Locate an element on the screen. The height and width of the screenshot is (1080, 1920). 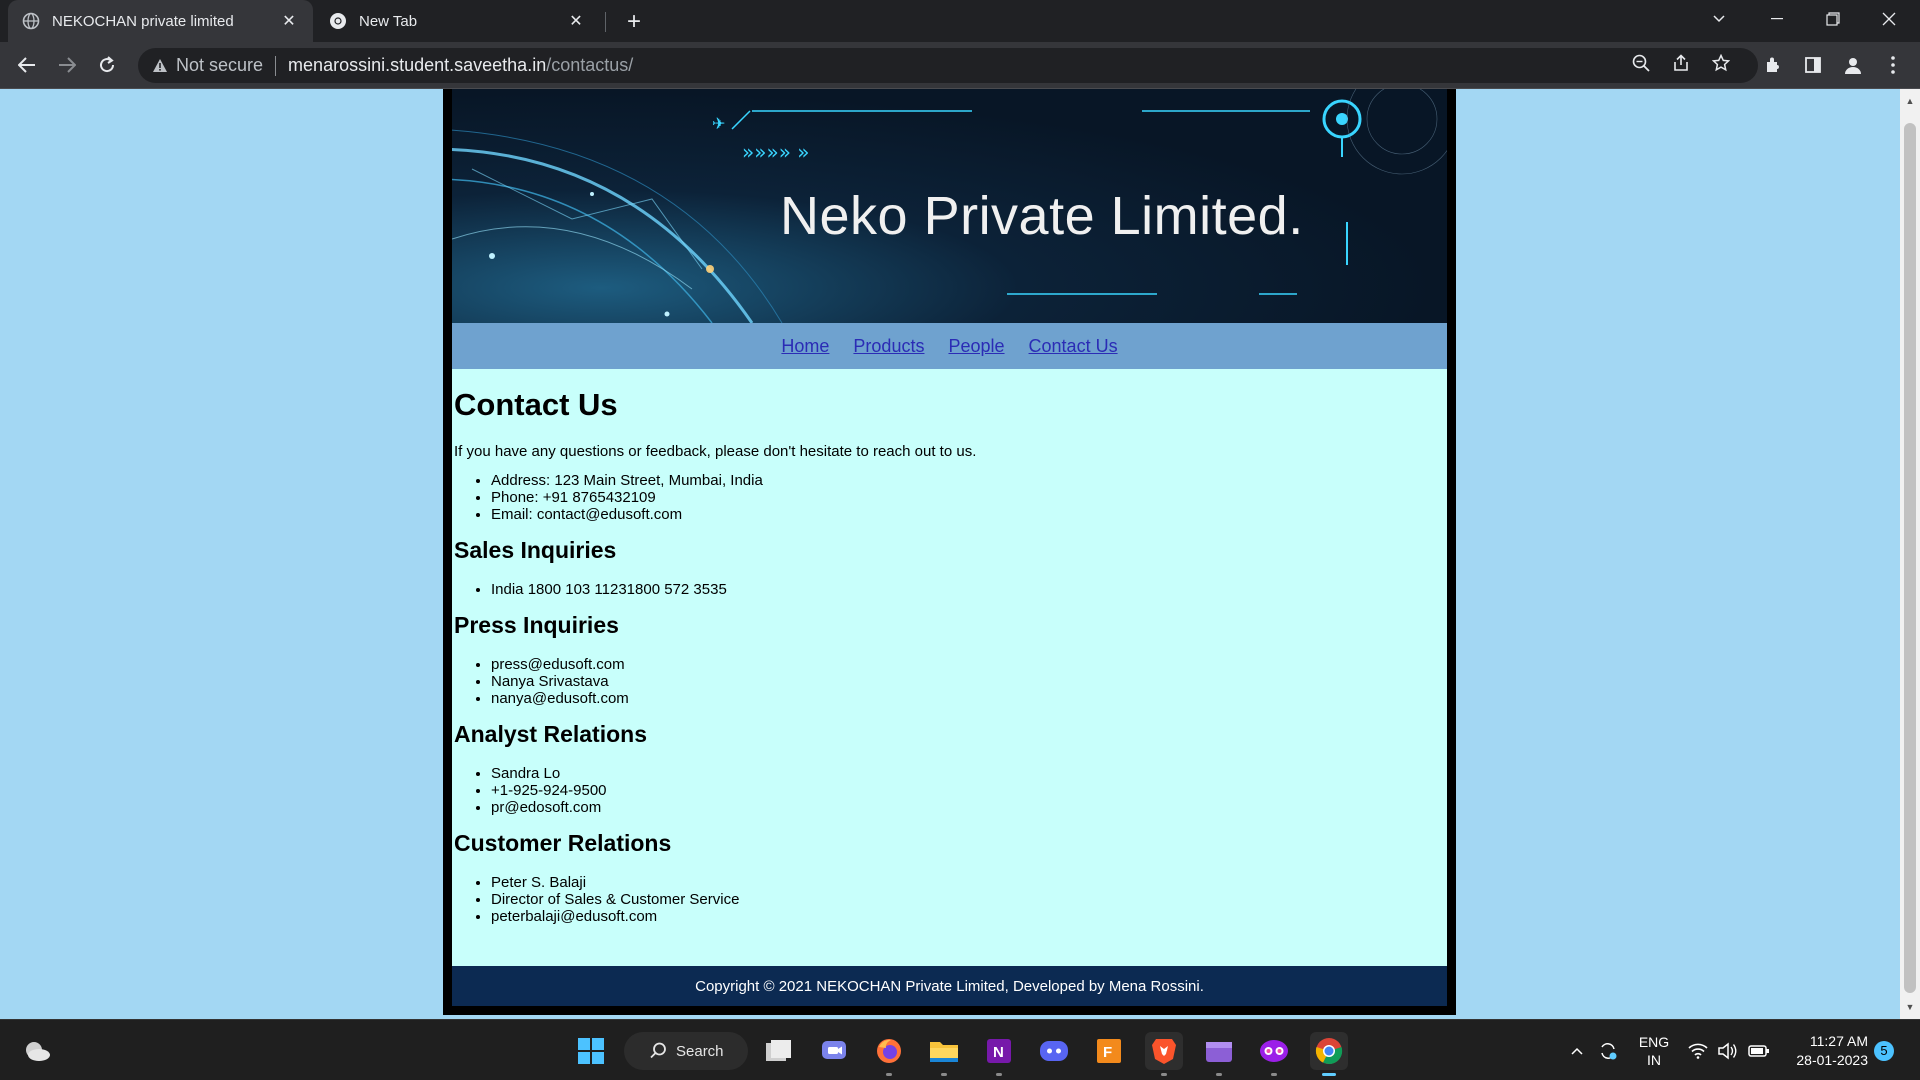
banner-title: Neko Private Limited. is located at coordinates (1042, 216).